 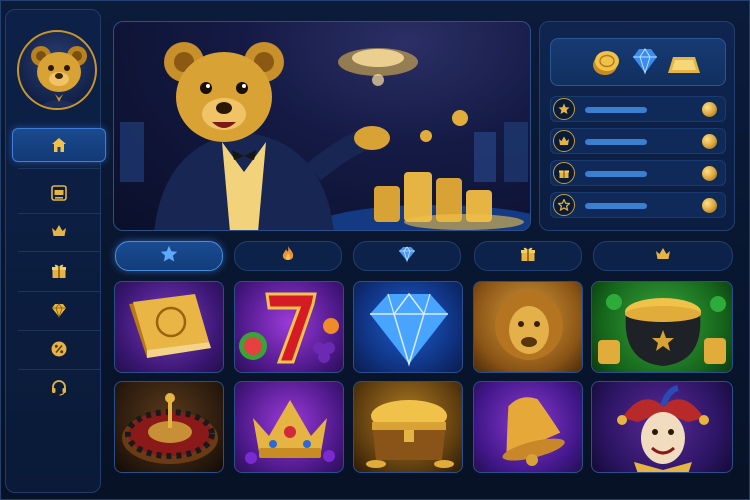 I want to click on roulette-icon, so click(x=170, y=428).